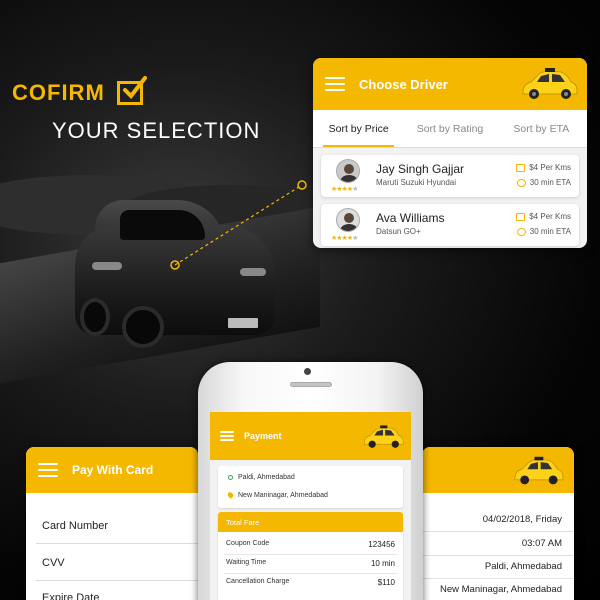  Describe the element at coordinates (230, 477) in the screenshot. I see `origin-dot-icon` at that location.